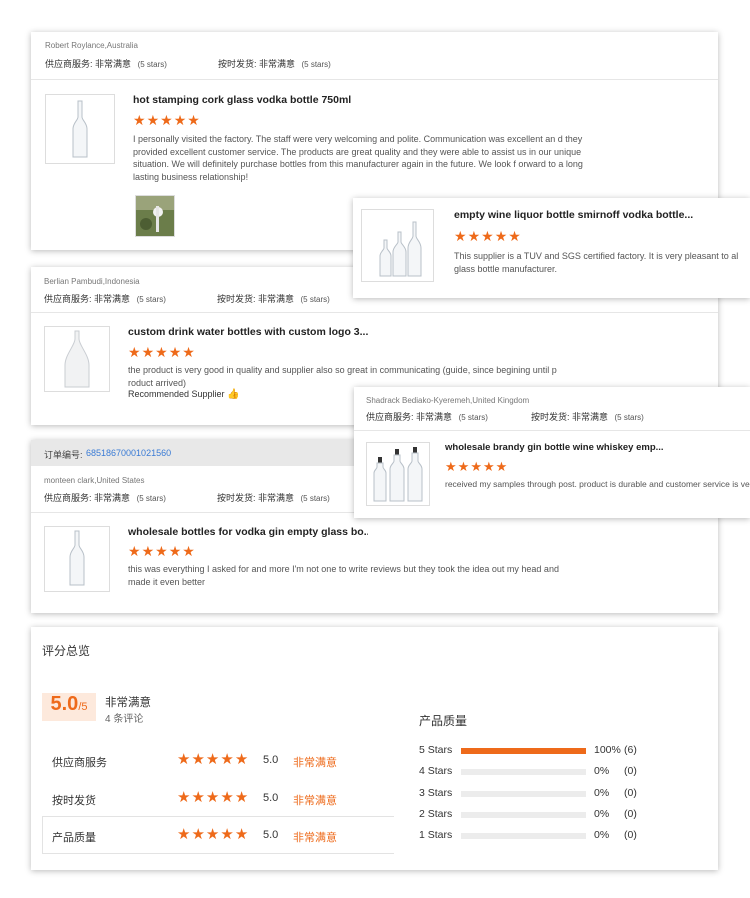  Describe the element at coordinates (271, 835) in the screenshot. I see `row-score-quality: 5.0` at that location.